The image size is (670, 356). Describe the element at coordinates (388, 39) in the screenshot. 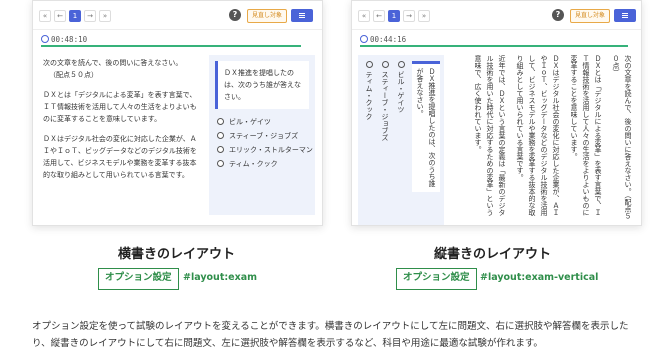

I see `timer-value: 00:44:16` at that location.